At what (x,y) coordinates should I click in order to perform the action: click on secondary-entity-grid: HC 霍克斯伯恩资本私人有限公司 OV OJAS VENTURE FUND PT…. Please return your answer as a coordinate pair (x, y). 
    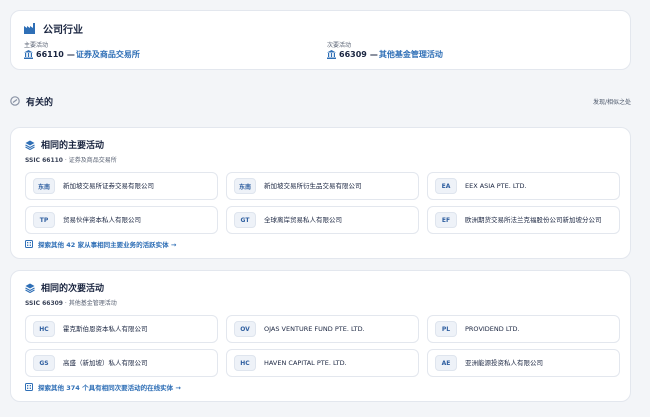
    Looking at the image, I should click on (322, 347).